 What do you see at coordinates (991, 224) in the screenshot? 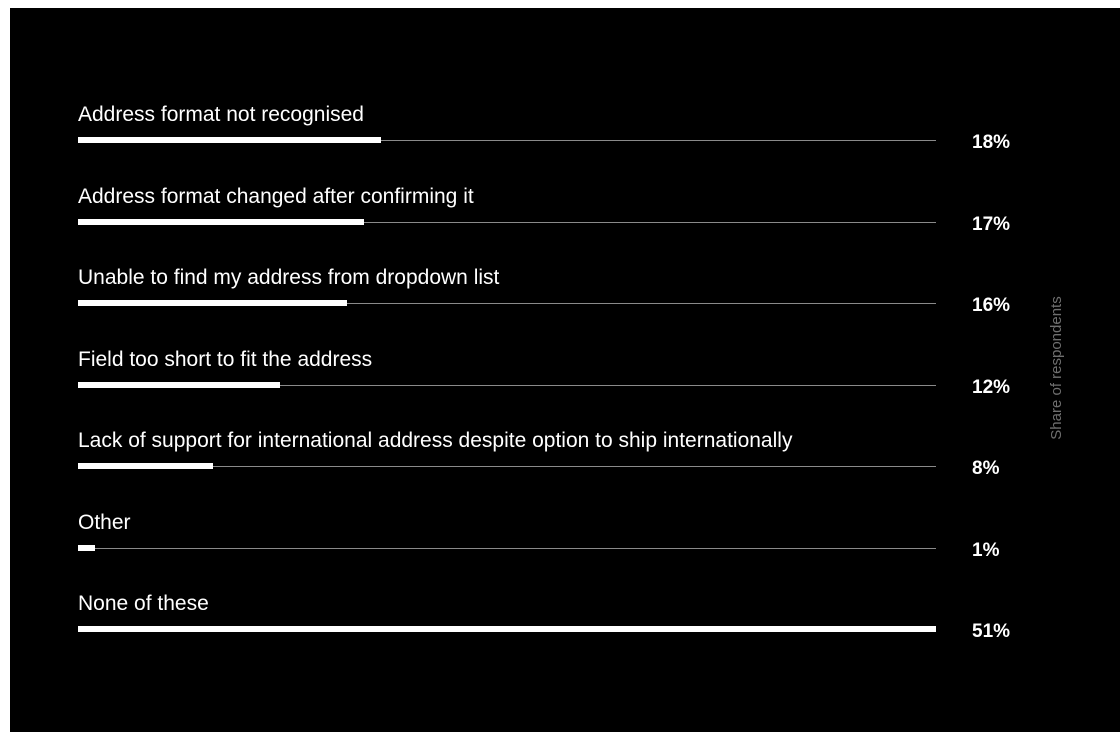
I see `value-label: 17%` at bounding box center [991, 224].